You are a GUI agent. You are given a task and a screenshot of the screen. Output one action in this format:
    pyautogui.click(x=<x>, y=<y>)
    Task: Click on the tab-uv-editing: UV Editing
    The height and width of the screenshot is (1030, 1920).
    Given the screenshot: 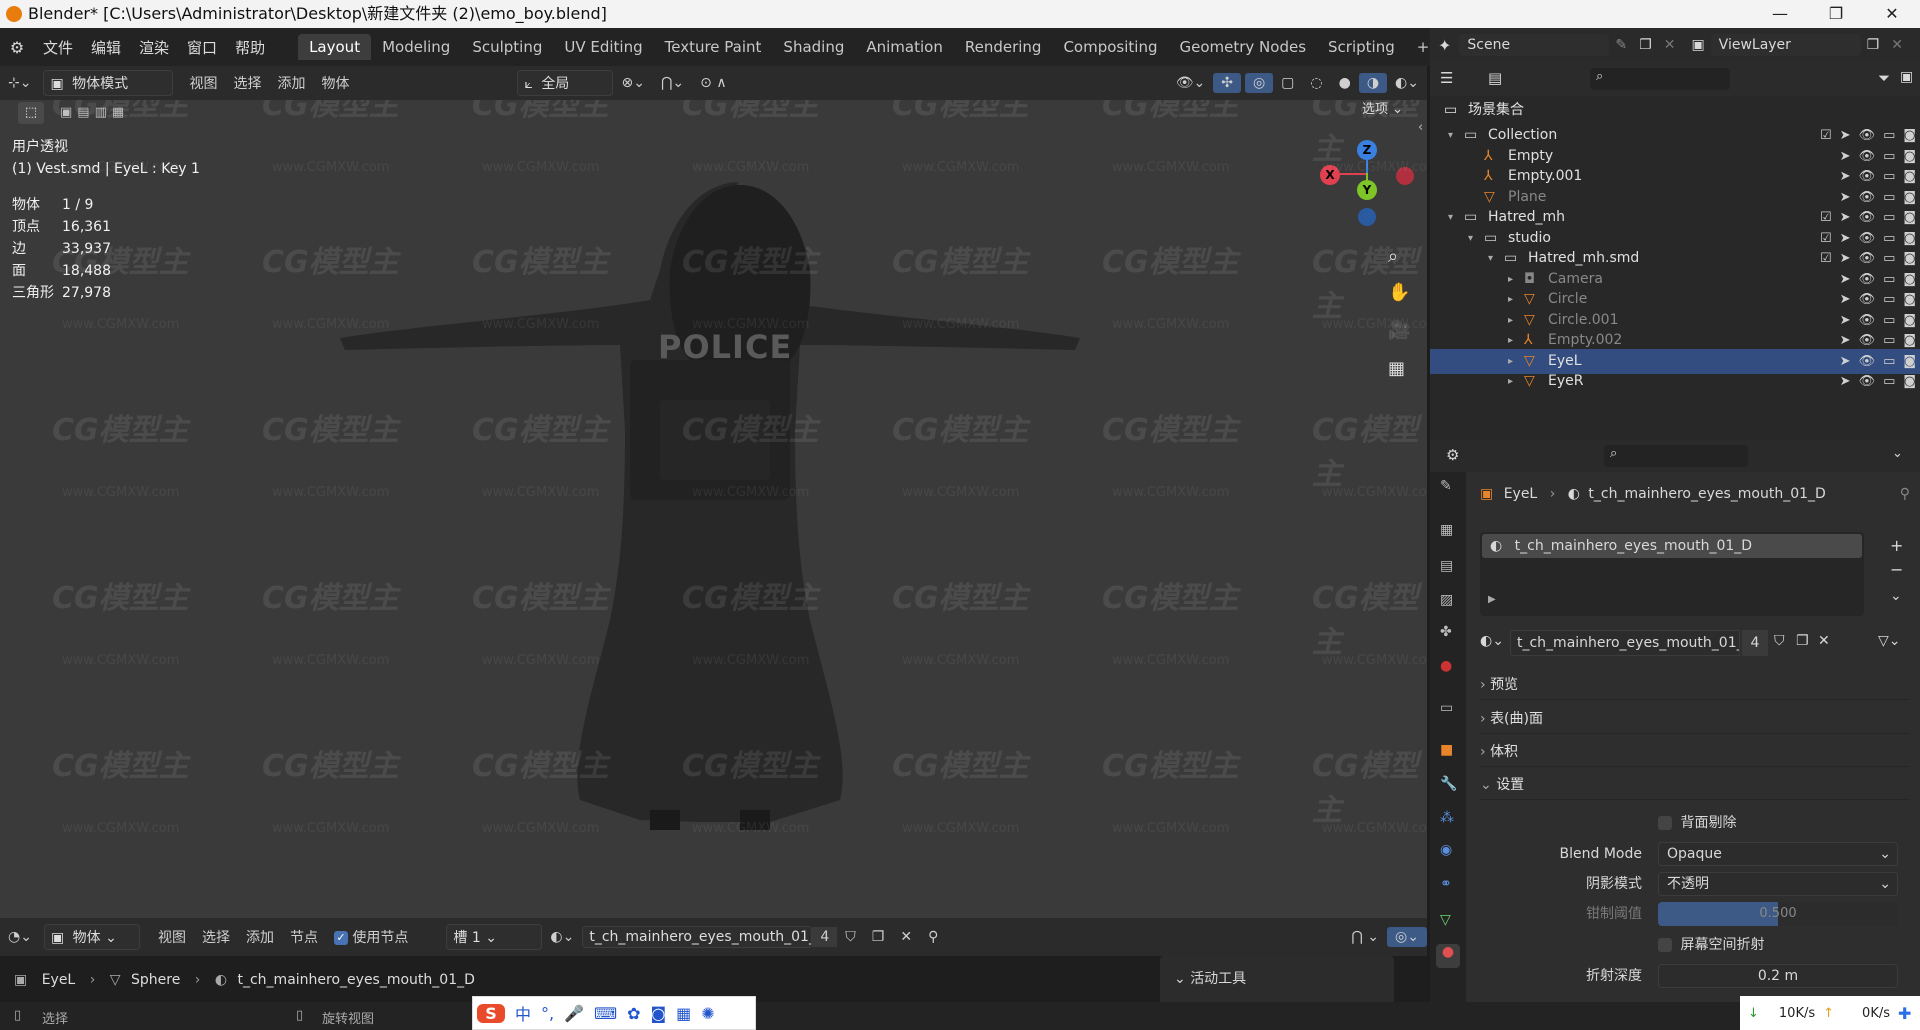 What is the action you would take?
    pyautogui.click(x=603, y=47)
    